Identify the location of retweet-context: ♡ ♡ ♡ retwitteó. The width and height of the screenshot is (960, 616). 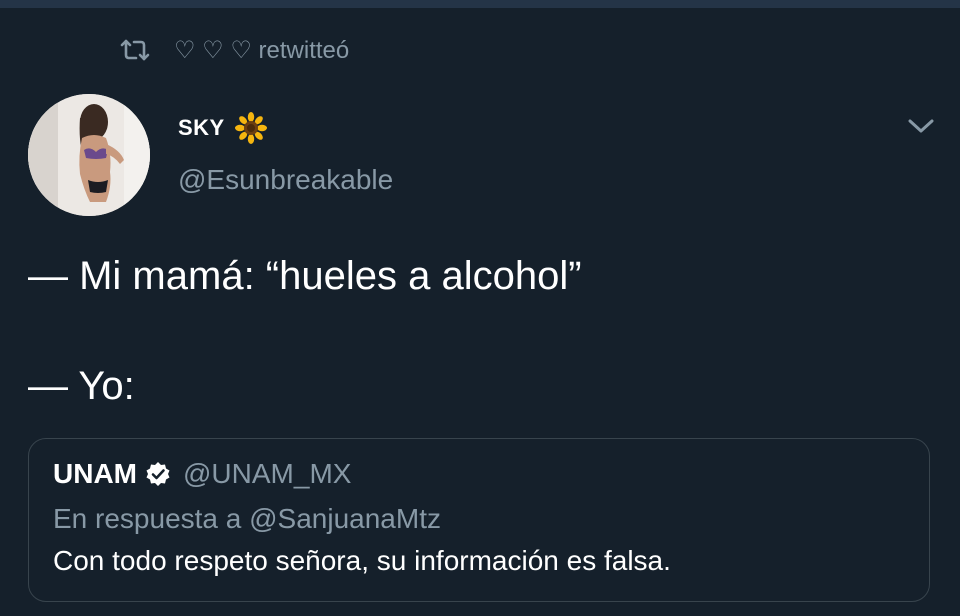
(234, 50).